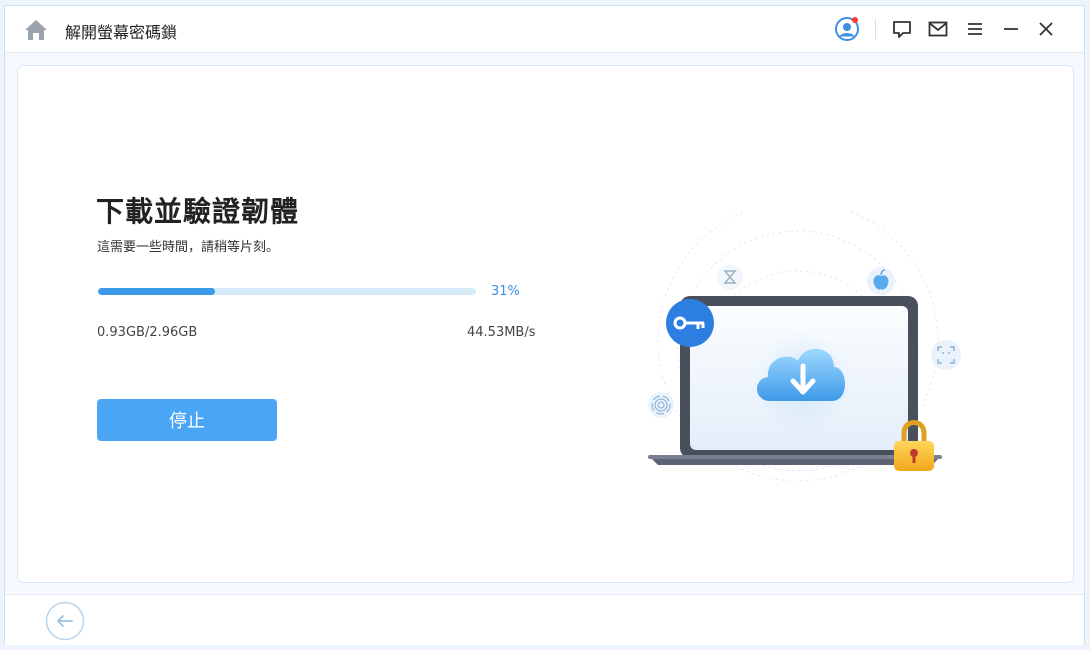 The height and width of the screenshot is (650, 1090). I want to click on hourglass-icon, so click(730, 277).